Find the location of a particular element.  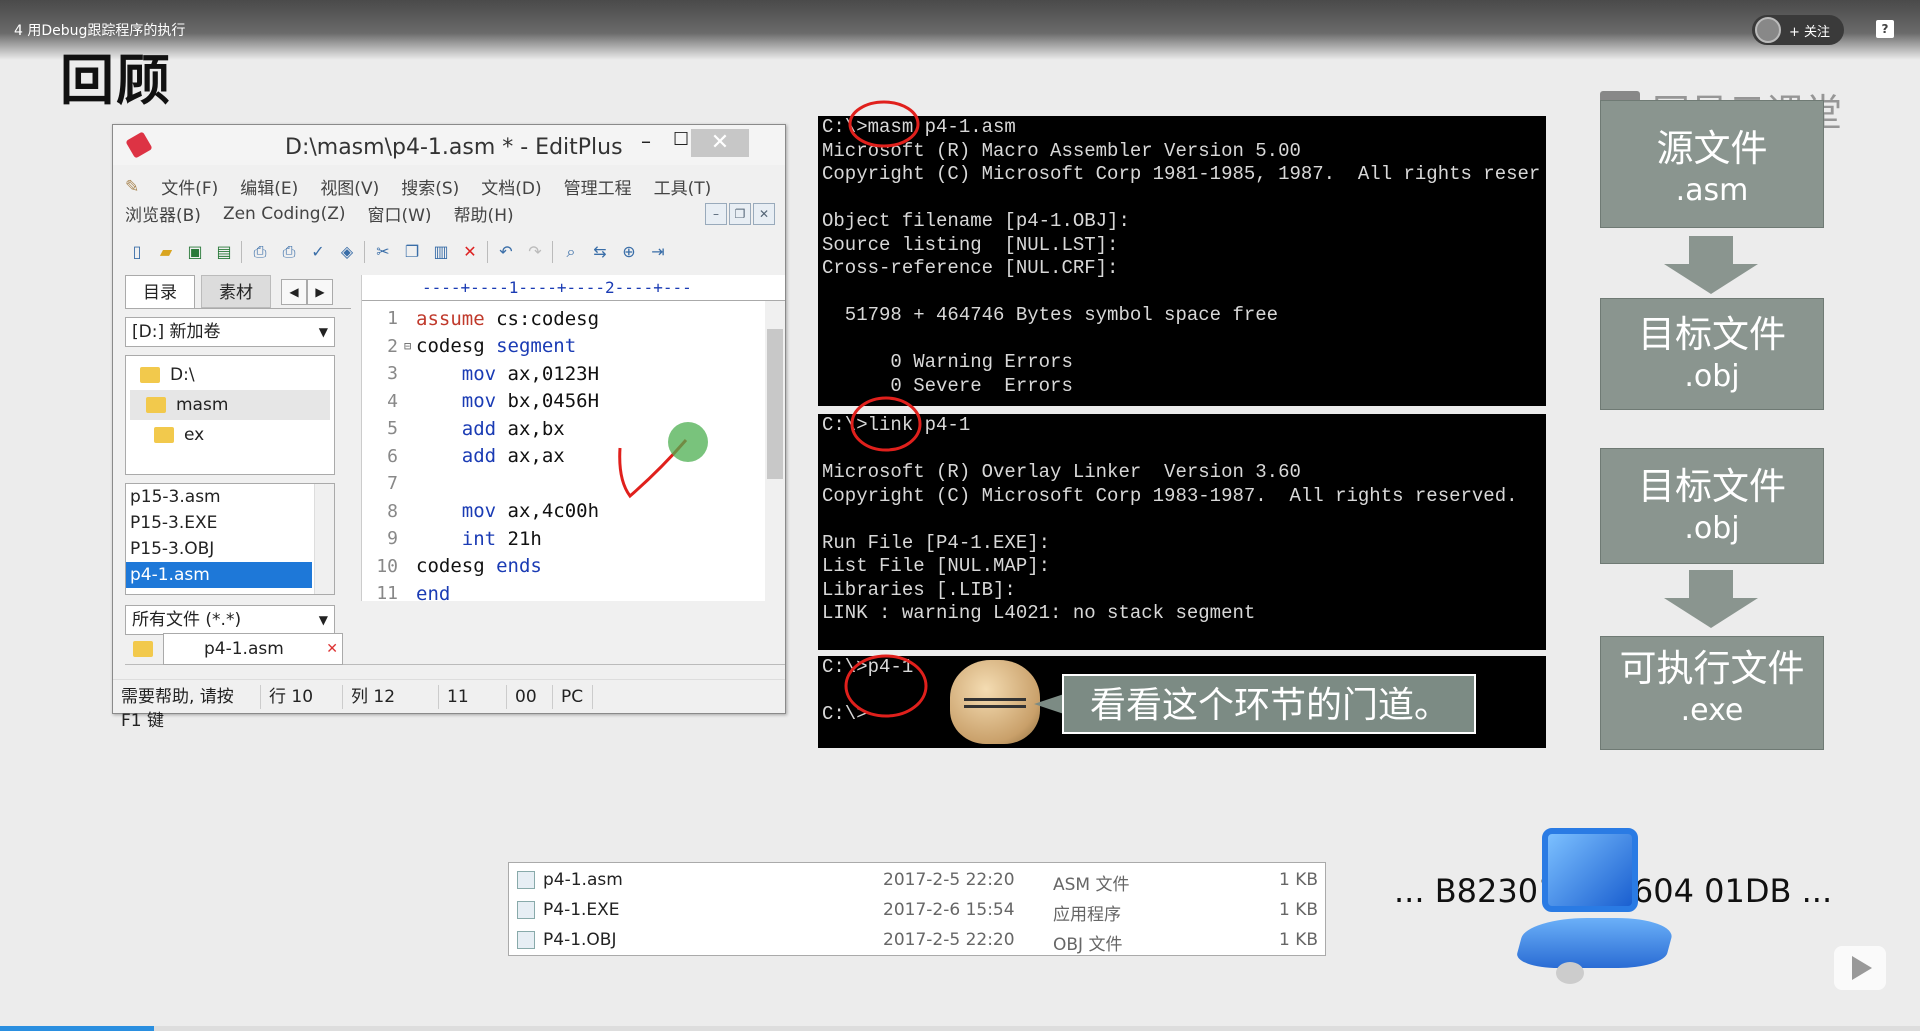

flow-box-label: 源文件 is located at coordinates (1712, 148).